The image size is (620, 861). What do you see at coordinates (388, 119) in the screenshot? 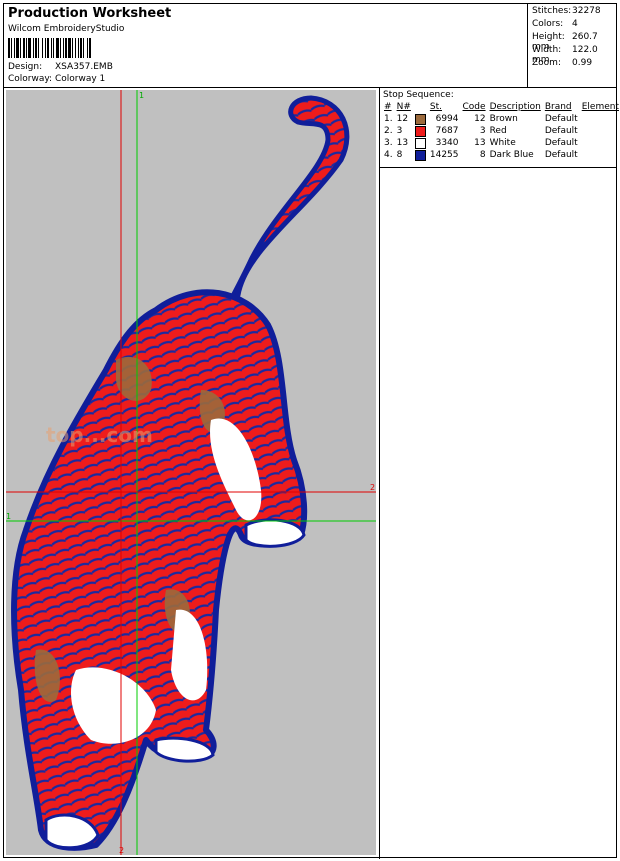
I see `row-index: 1.` at bounding box center [388, 119].